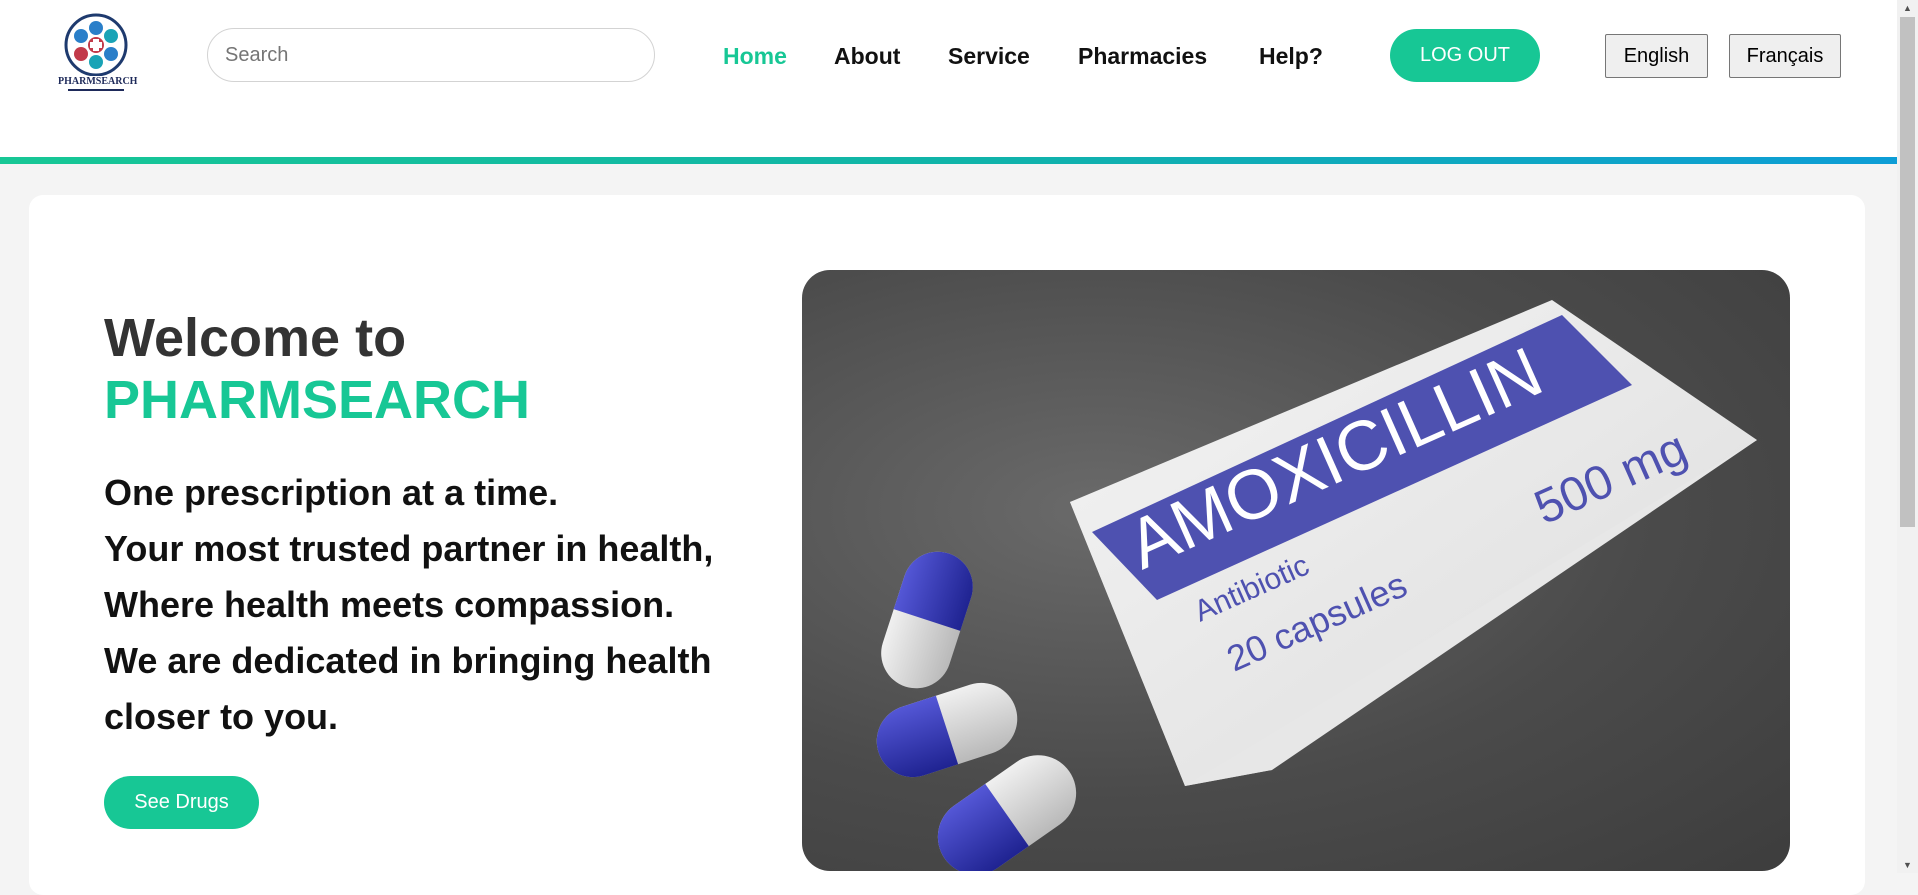 The image size is (1918, 895). Describe the element at coordinates (431, 55) in the screenshot. I see `search-input` at that location.